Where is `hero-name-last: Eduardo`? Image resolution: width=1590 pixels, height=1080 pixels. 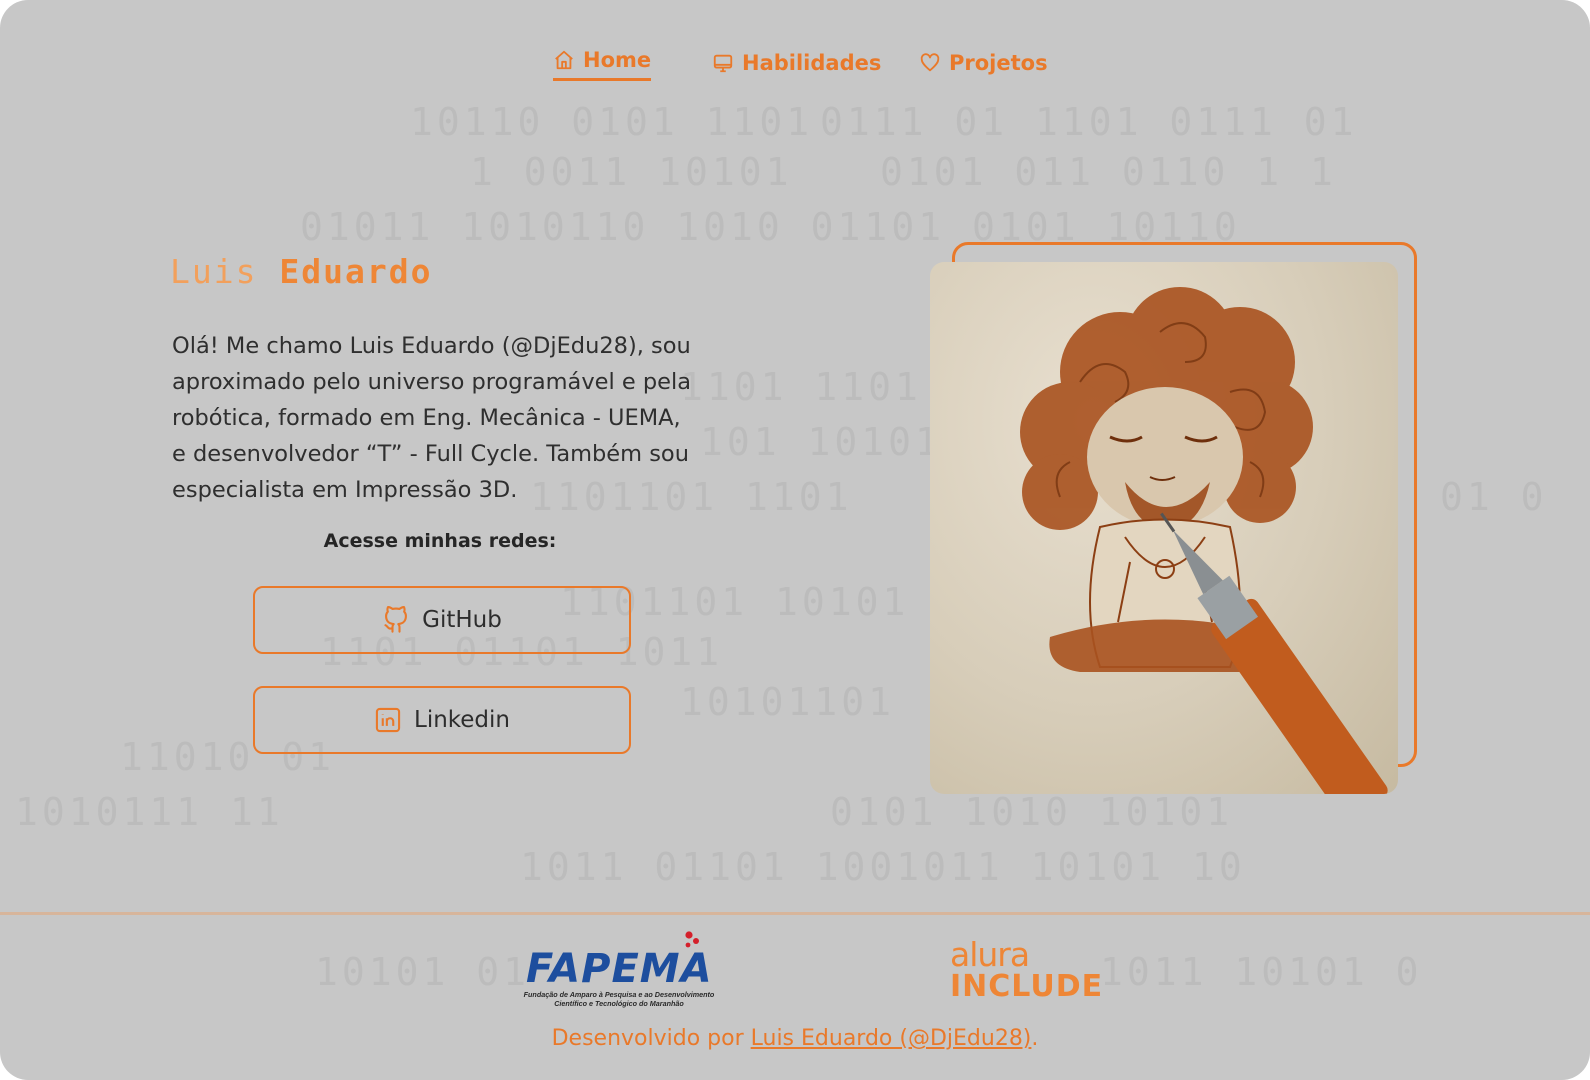
hero-name-last: Eduardo is located at coordinates (356, 271).